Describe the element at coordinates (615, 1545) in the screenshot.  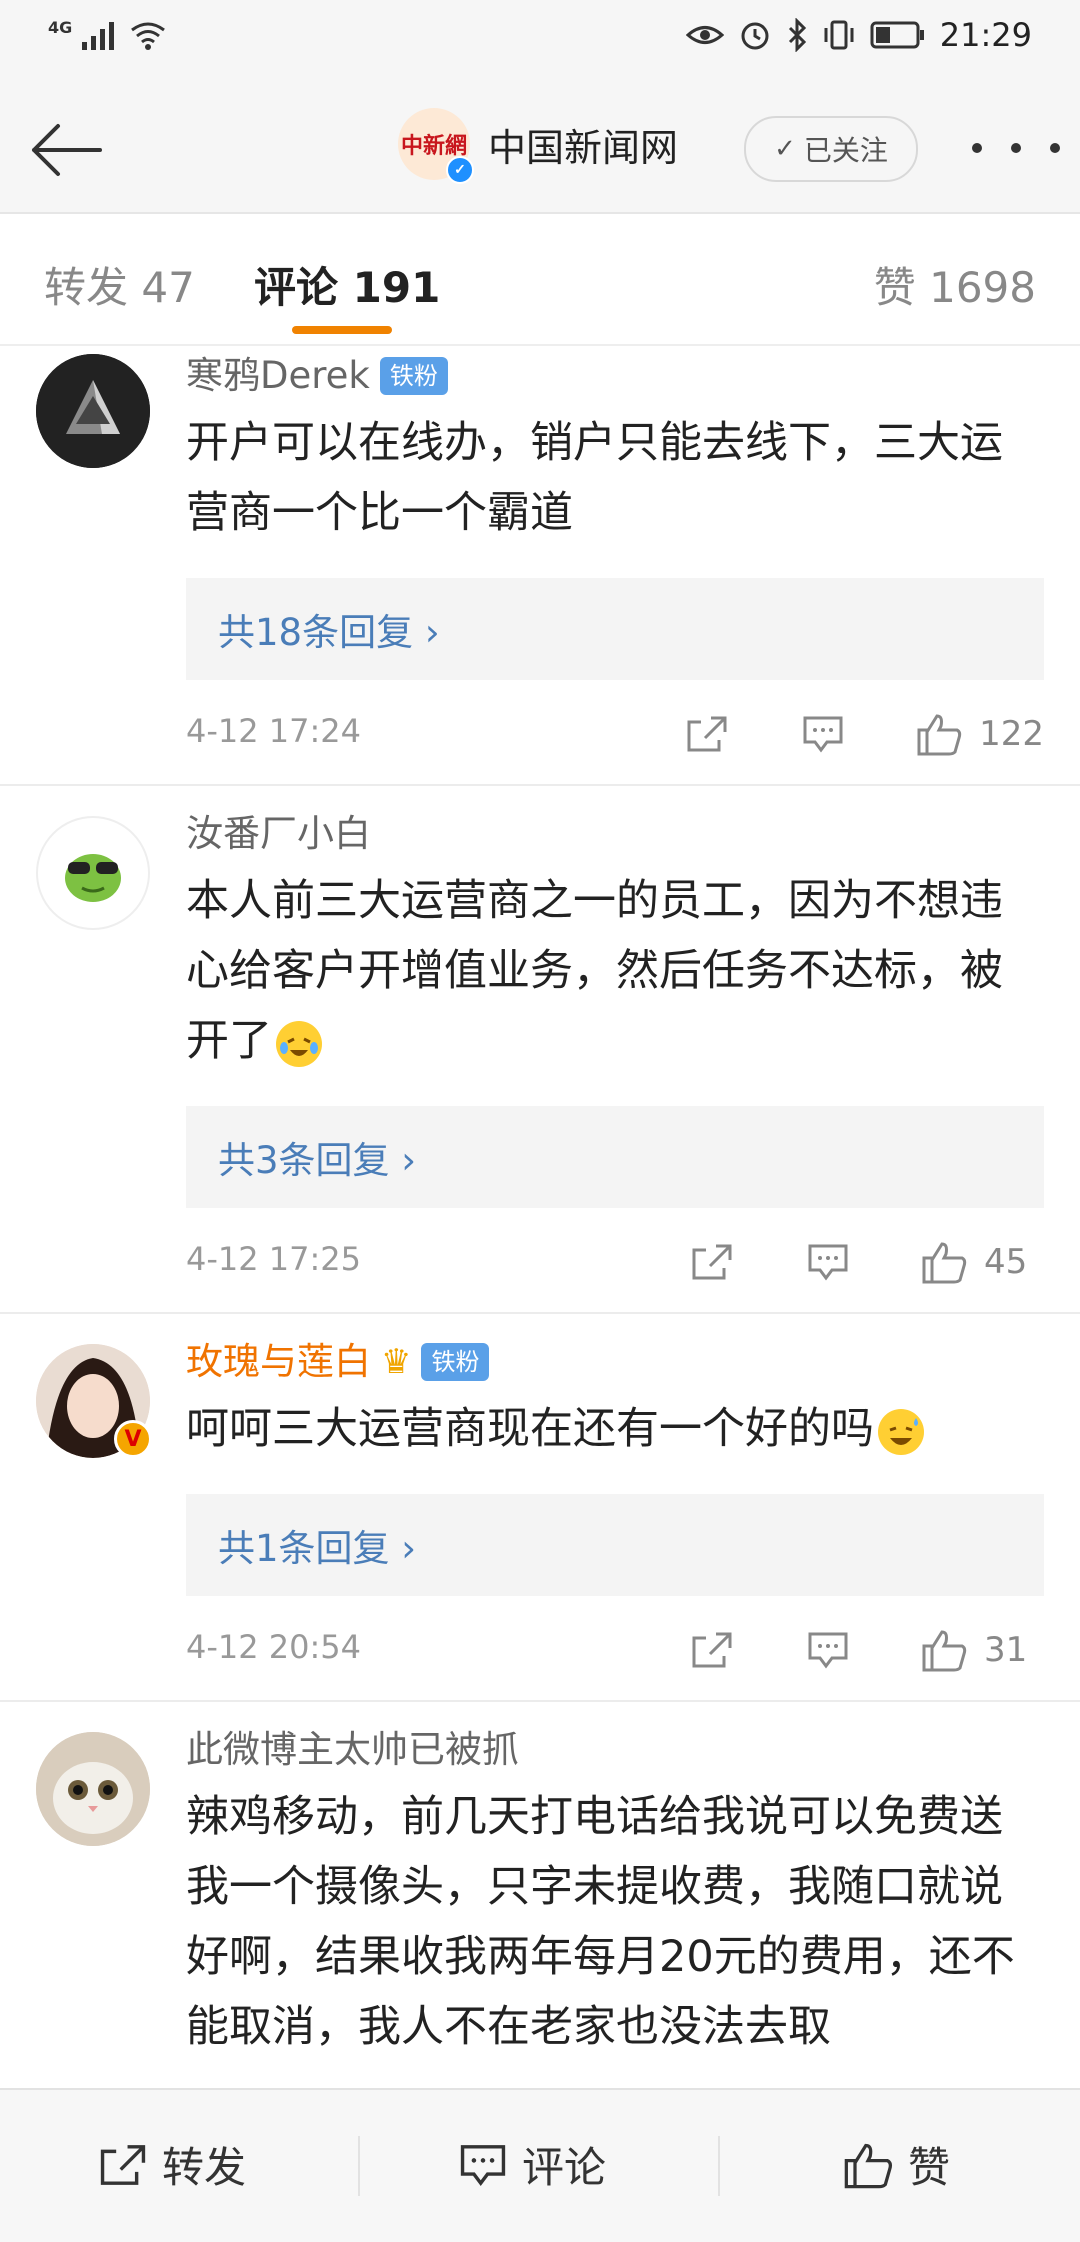
I see `replies-link: 共1条回复 ›` at that location.